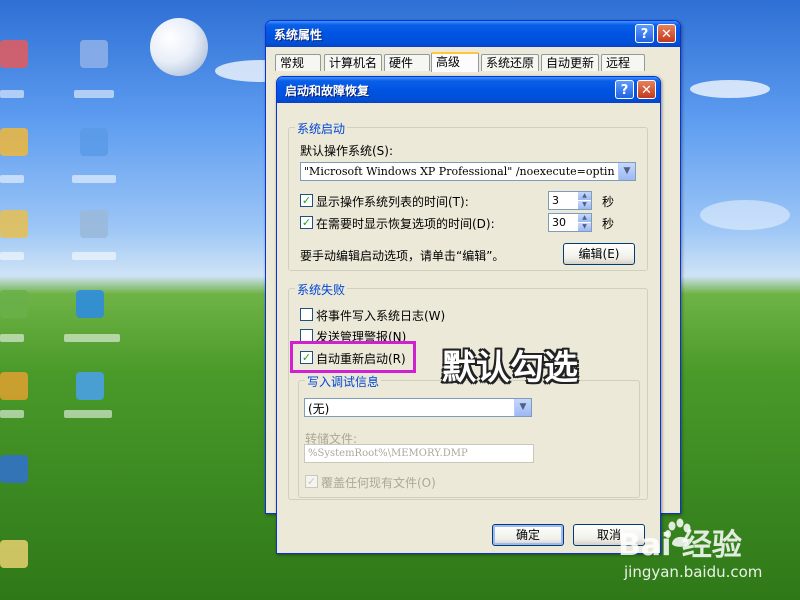 Image resolution: width=800 pixels, height=600 pixels. What do you see at coordinates (392, 202) in the screenshot?
I see `show-os-list-label: 显示操作系统列表的时间(T):` at bounding box center [392, 202].